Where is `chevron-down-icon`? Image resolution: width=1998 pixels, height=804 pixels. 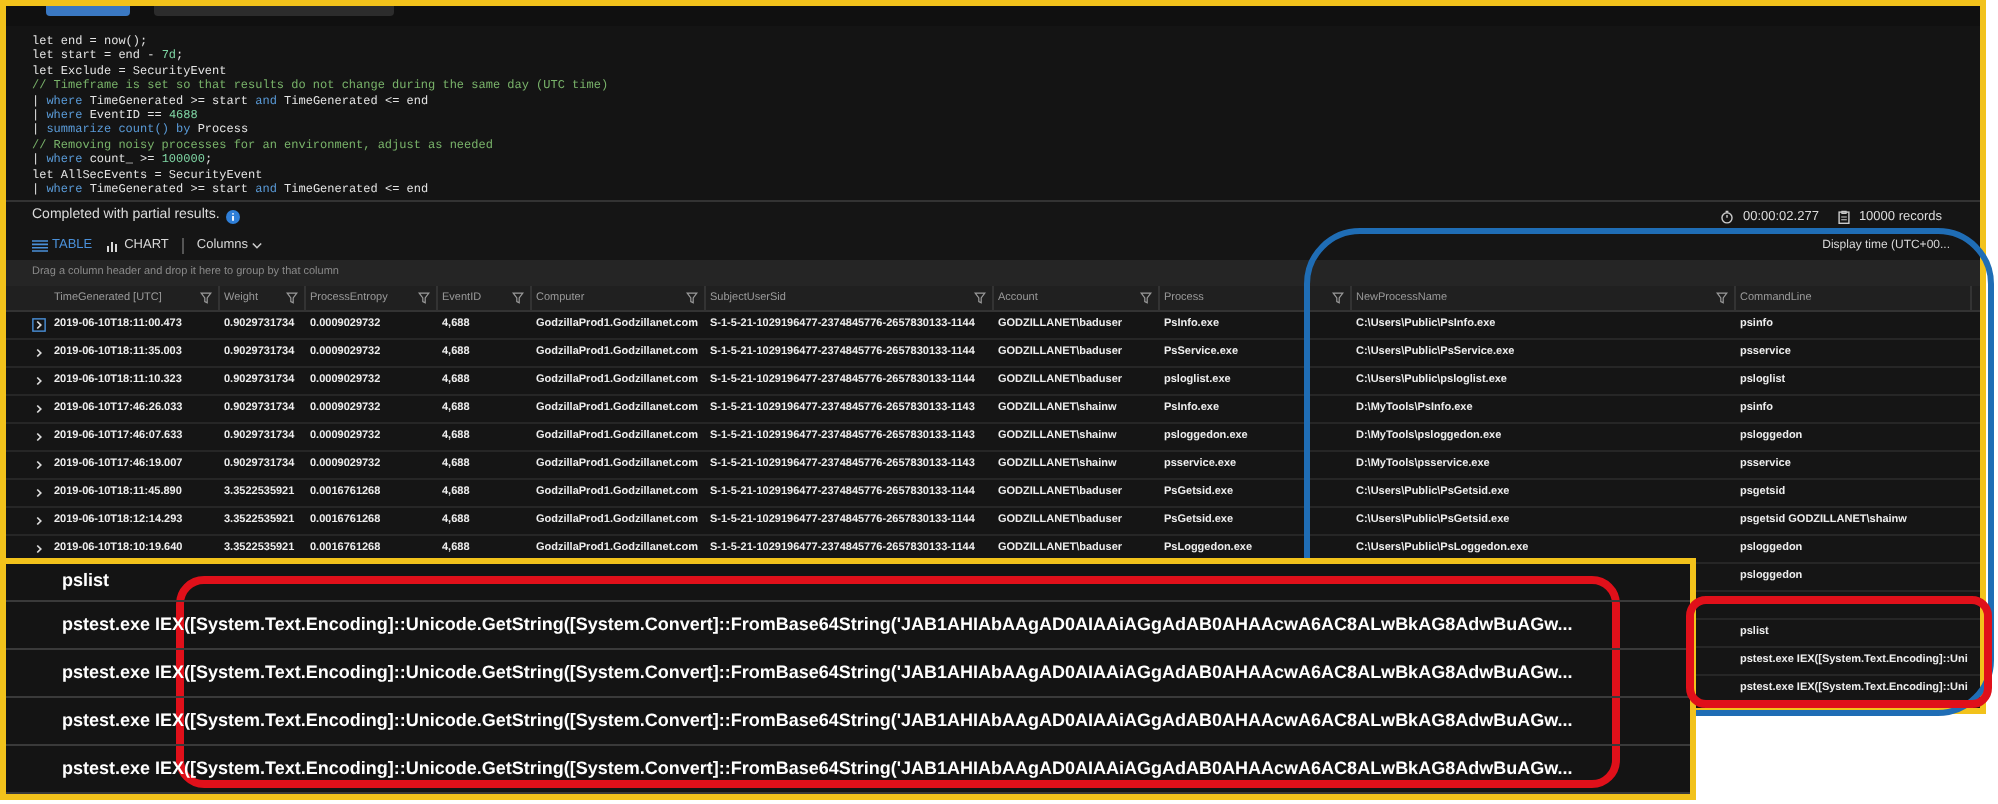
chevron-down-icon is located at coordinates (257, 246).